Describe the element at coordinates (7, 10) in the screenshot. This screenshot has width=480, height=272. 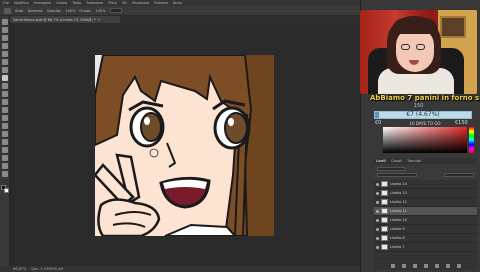
I see `brush-preset-icon` at that location.